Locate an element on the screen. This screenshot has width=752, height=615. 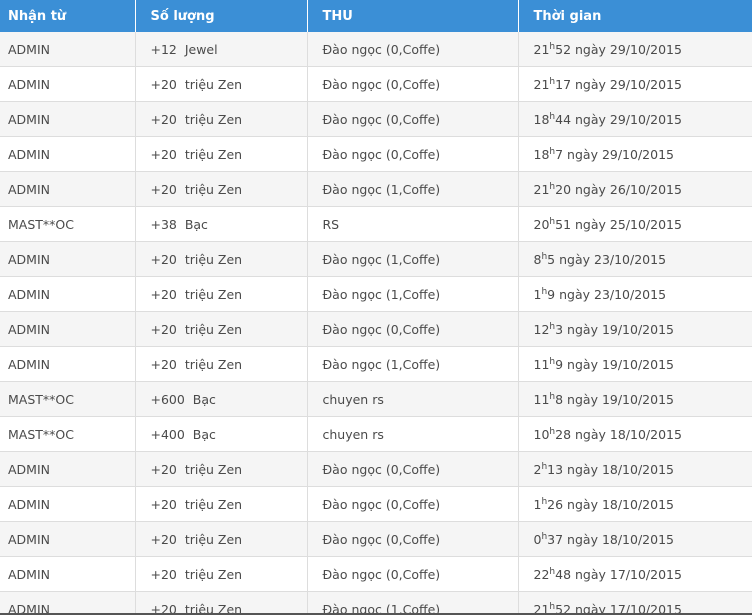
time-minute: 13 is located at coordinates (555, 469).